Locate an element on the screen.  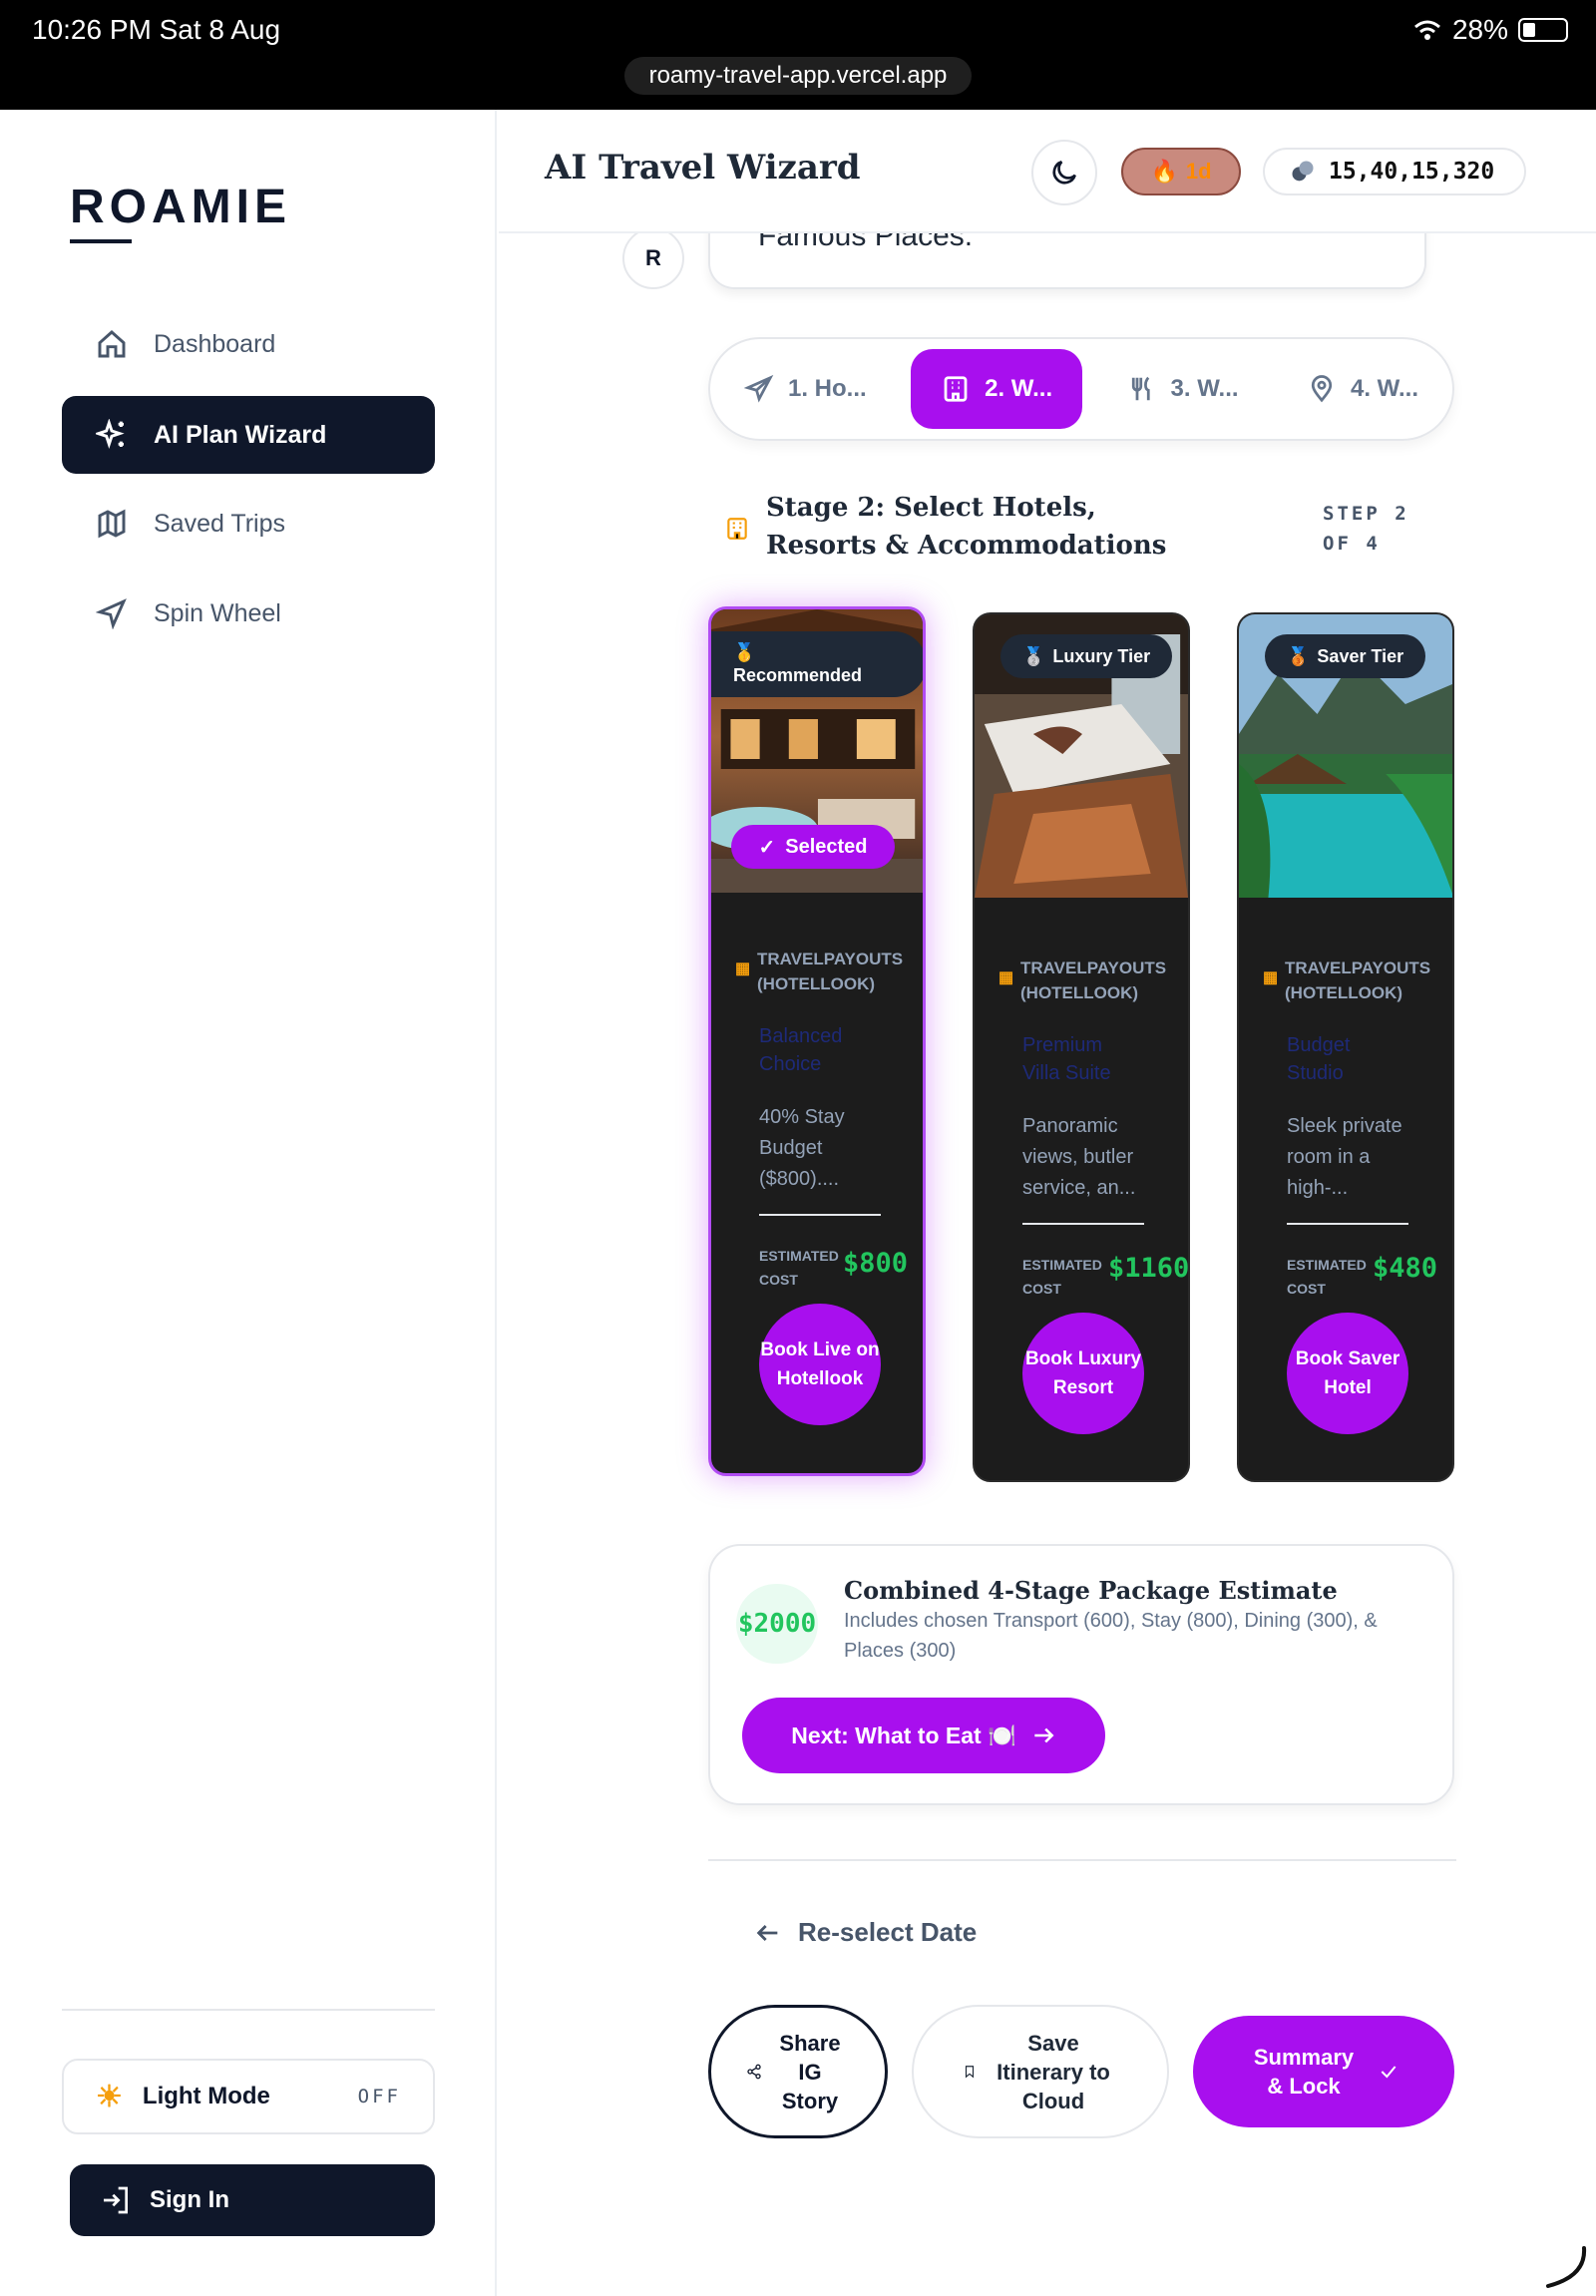
hotel-price: $1160 is located at coordinates (1149, 1268).